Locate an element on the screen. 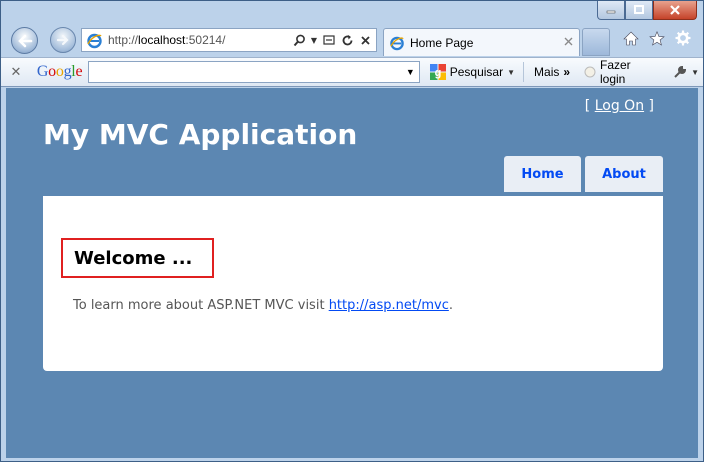 Image resolution: width=704 pixels, height=462 pixels. search-button-label: Pesquisar is located at coordinates (476, 72).